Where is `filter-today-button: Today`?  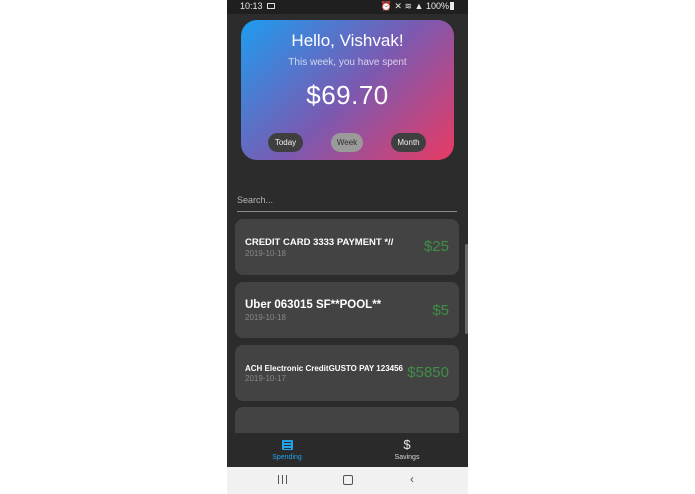 filter-today-button: Today is located at coordinates (285, 142).